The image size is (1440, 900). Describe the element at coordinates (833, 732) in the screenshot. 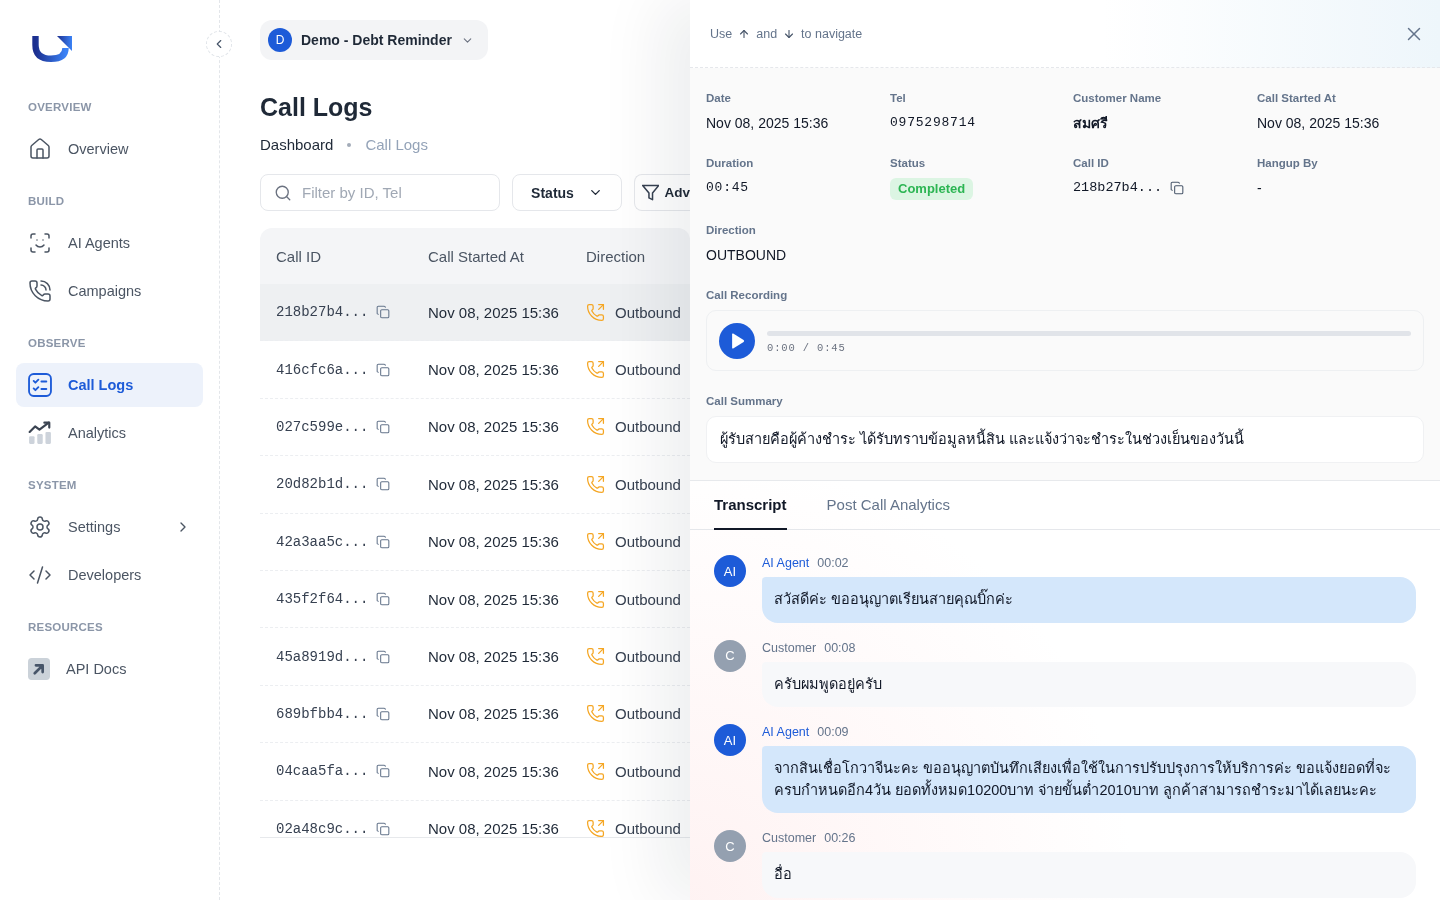

I see `message-time: 00:09` at that location.